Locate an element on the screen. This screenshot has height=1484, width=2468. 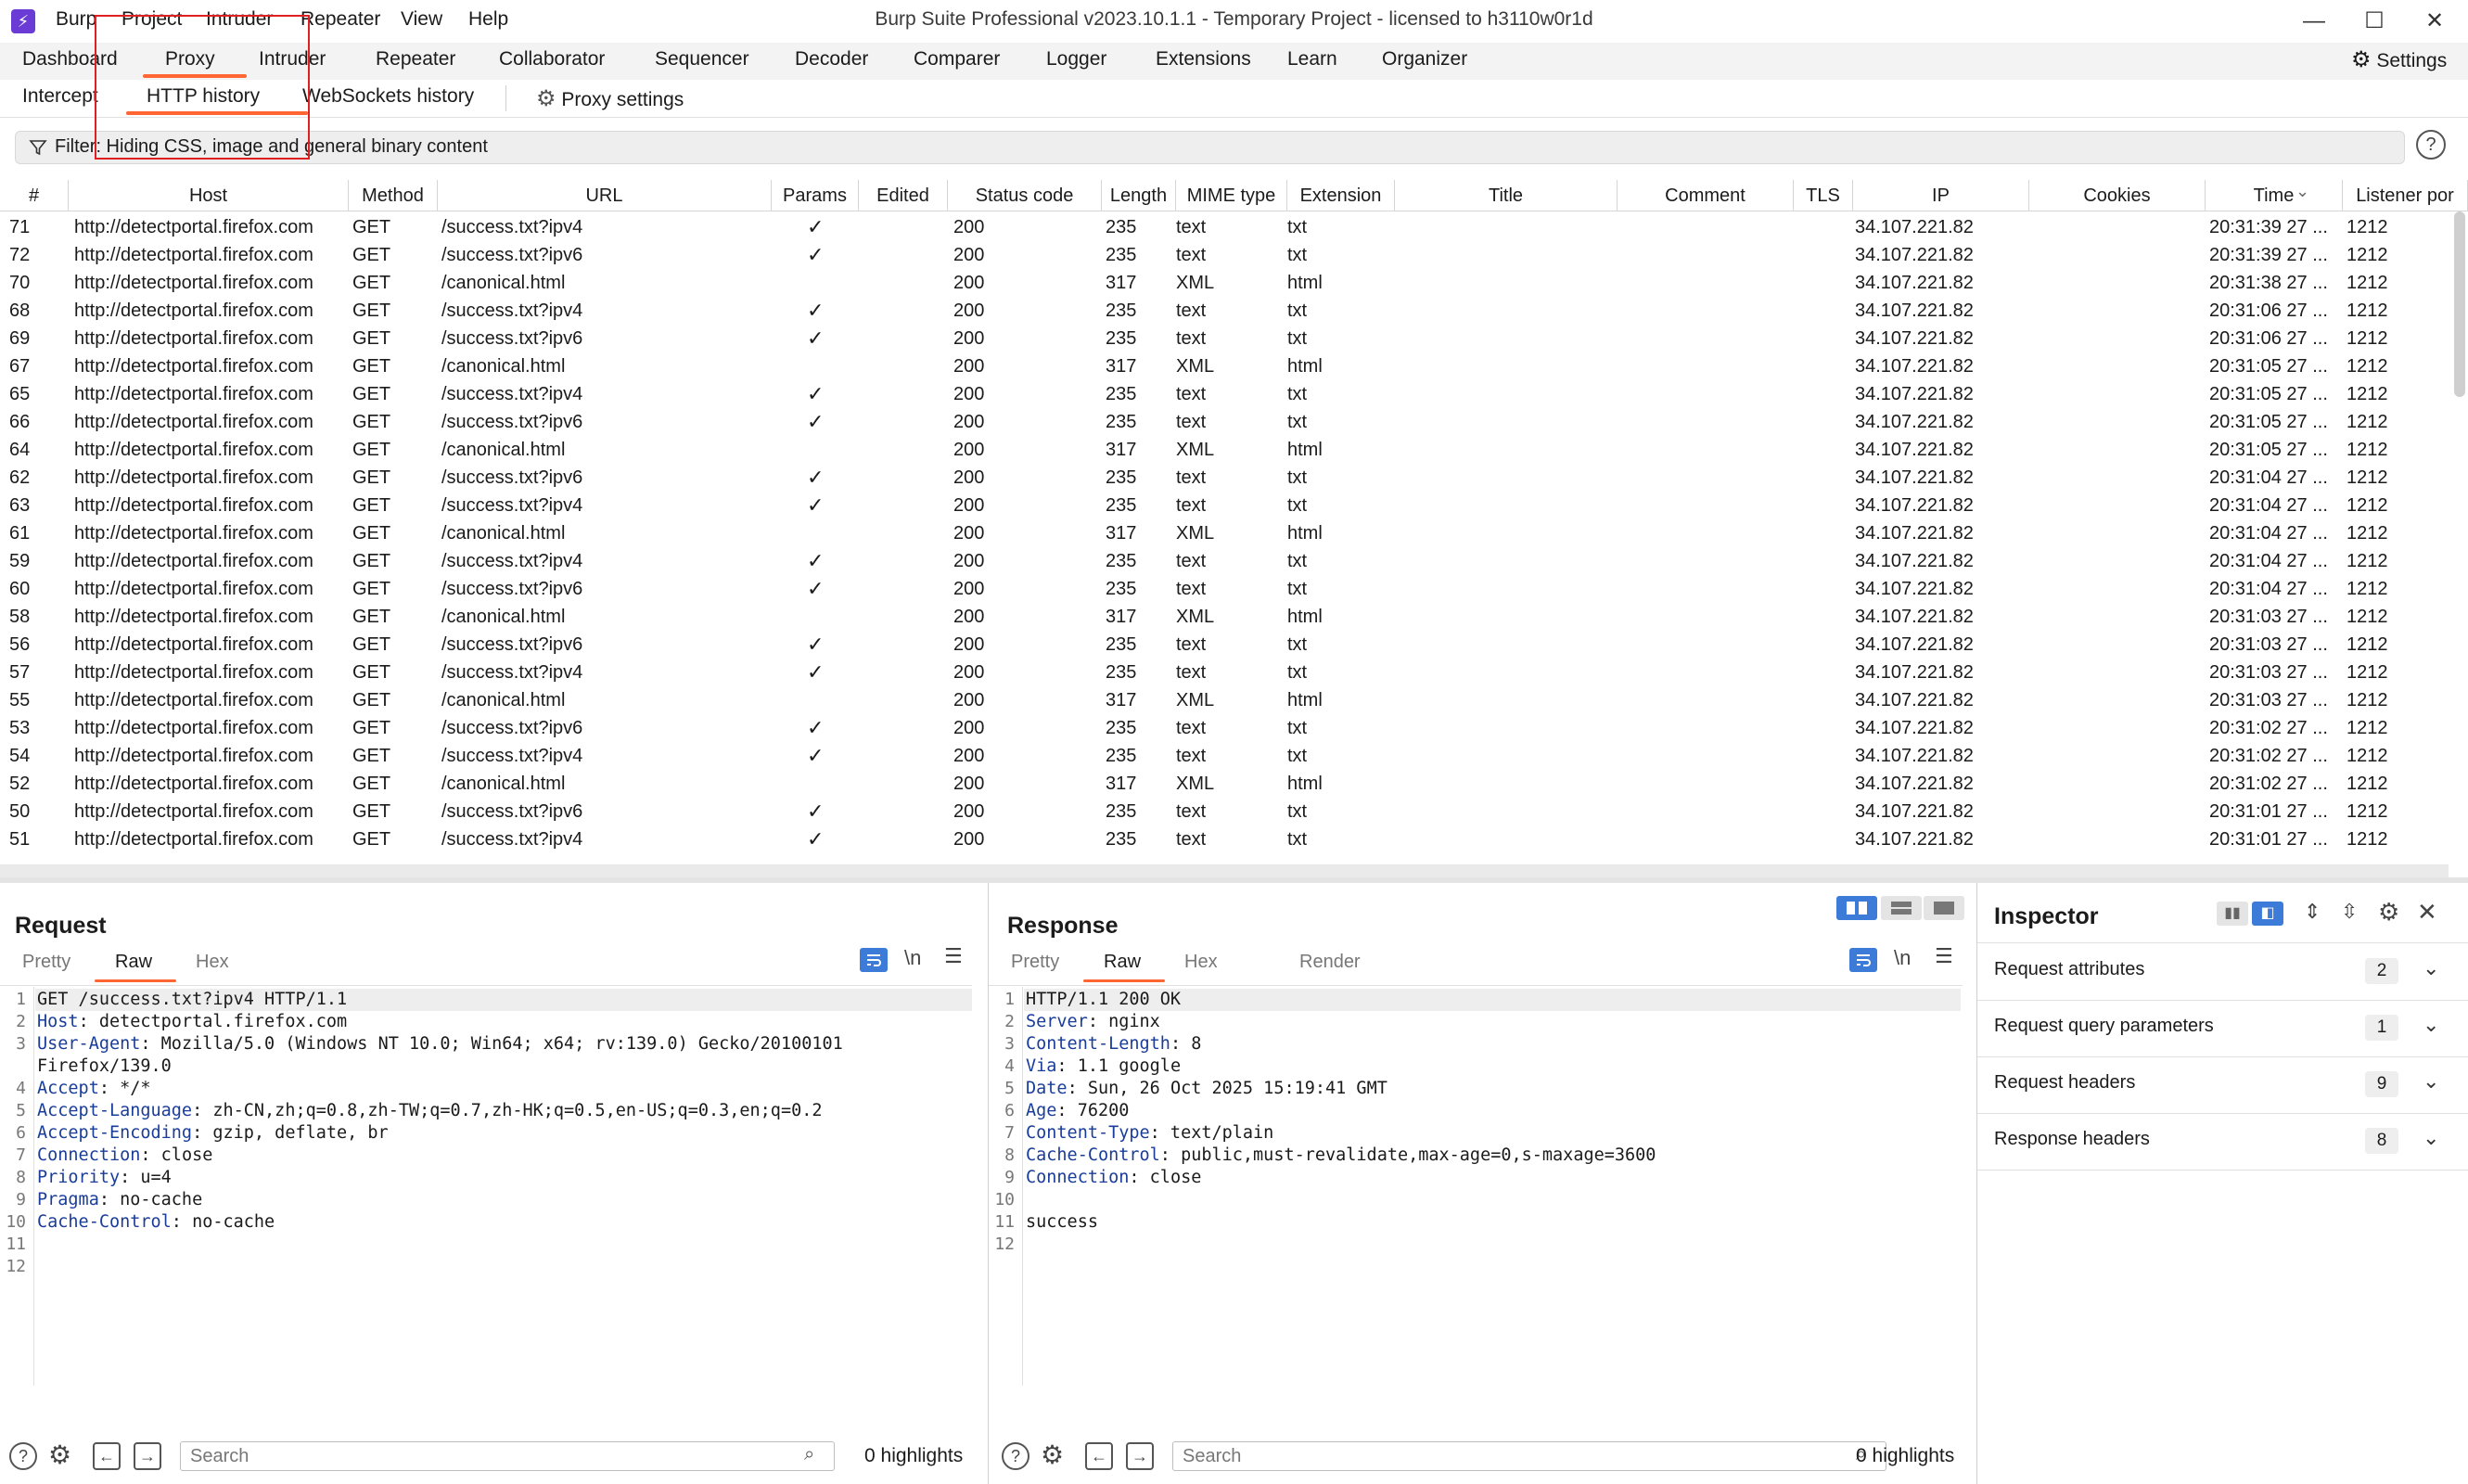
column-header-mime-type: MIME type is located at coordinates (1231, 195).